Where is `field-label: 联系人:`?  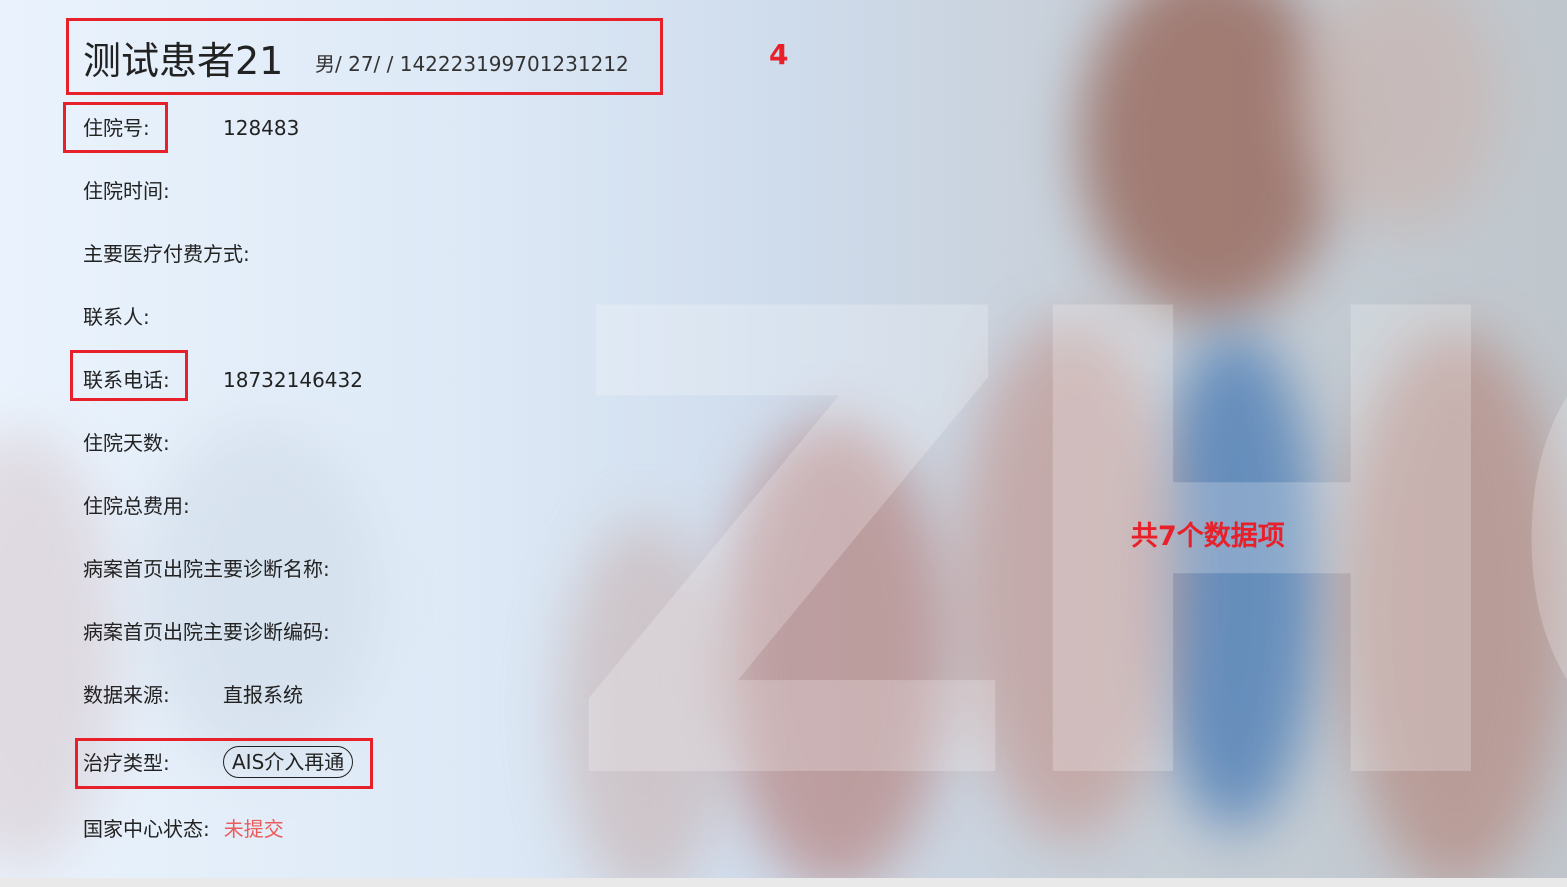
field-label: 联系人: is located at coordinates (116, 317).